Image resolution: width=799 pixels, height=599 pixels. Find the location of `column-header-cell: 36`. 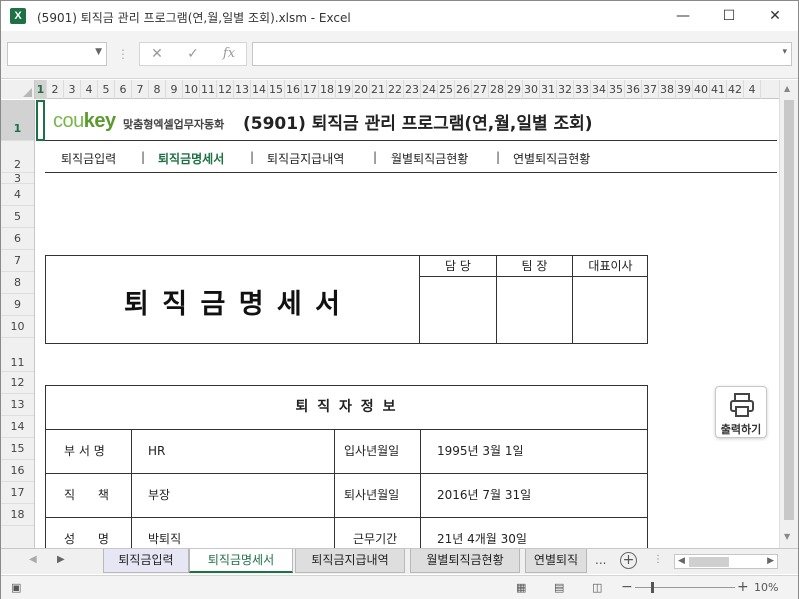

column-header-cell: 36 is located at coordinates (633, 89).